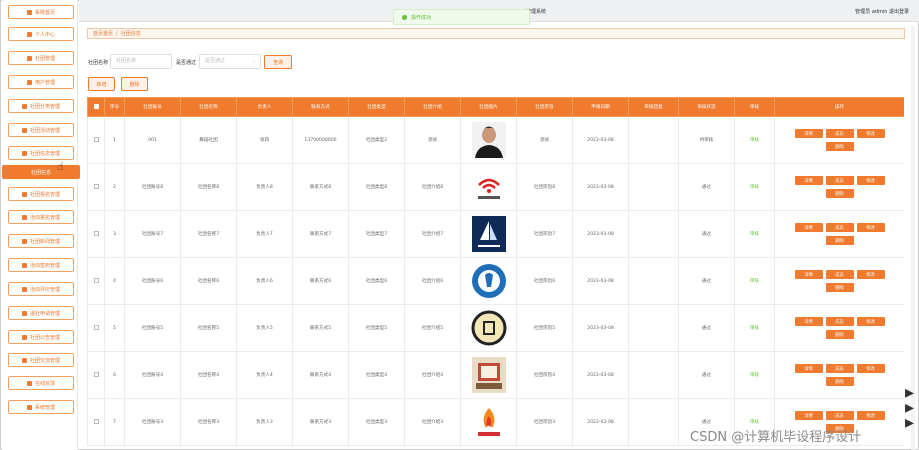 The width and height of the screenshot is (919, 450). I want to click on page-edge-marks: ▸ ▸ ▸, so click(910, 407).